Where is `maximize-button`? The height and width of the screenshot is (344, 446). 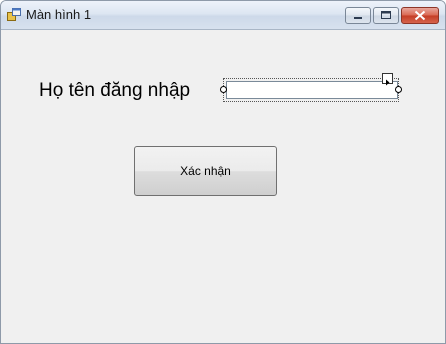
maximize-button is located at coordinates (386, 15).